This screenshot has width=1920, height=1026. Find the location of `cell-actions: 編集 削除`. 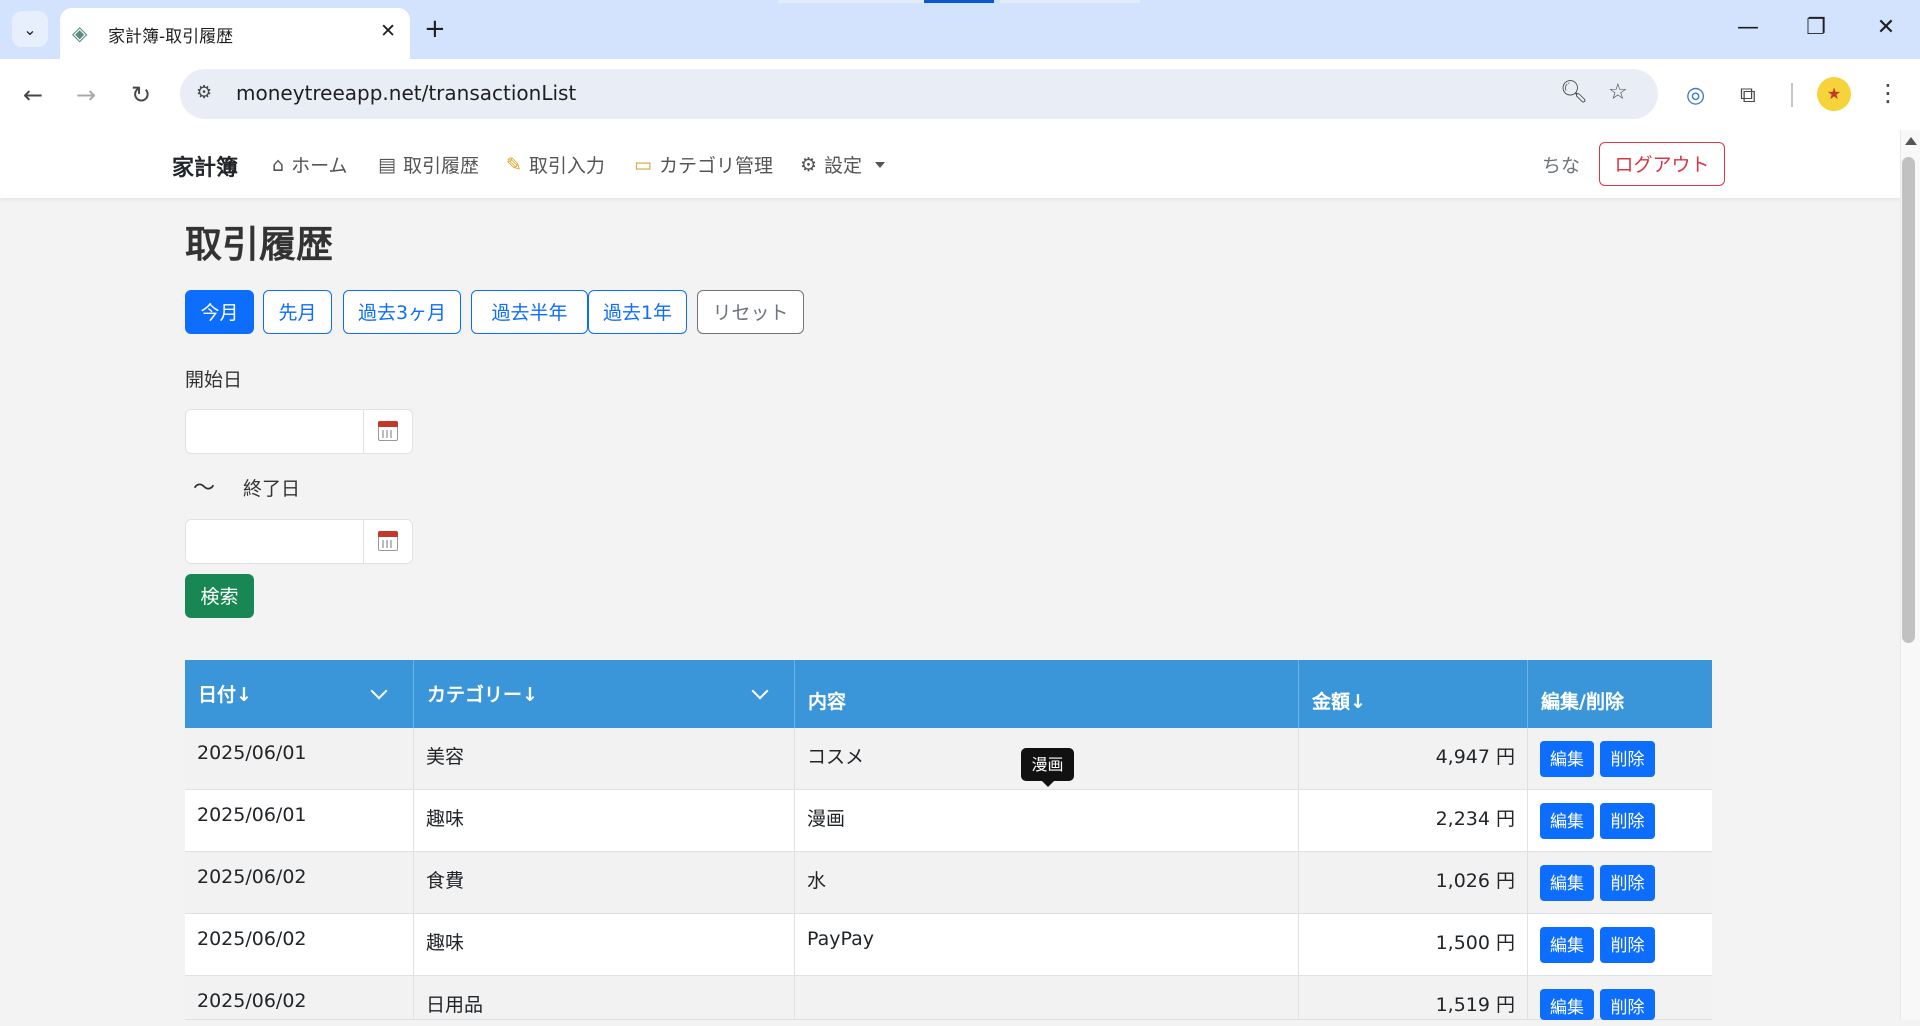

cell-actions: 編集 削除 is located at coordinates (1620, 759).